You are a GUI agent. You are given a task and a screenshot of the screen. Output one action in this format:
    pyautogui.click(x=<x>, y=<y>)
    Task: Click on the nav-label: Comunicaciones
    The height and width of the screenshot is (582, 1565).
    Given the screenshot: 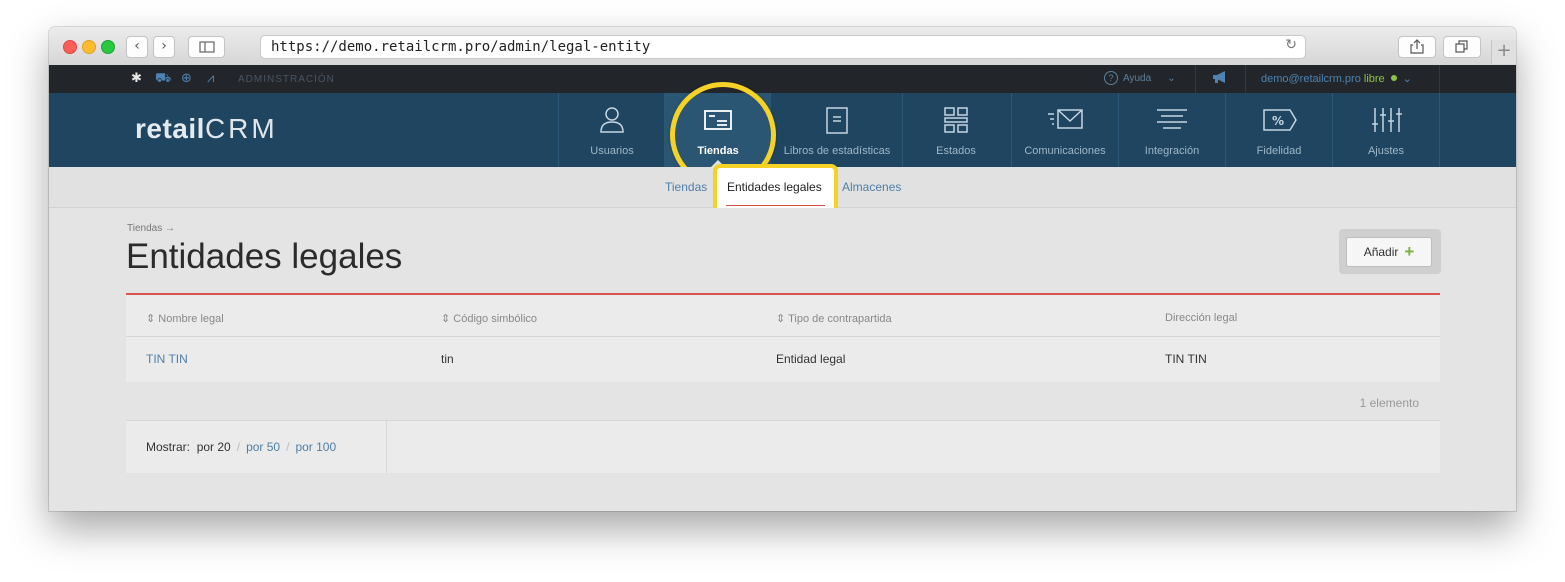 What is the action you would take?
    pyautogui.click(x=1065, y=151)
    